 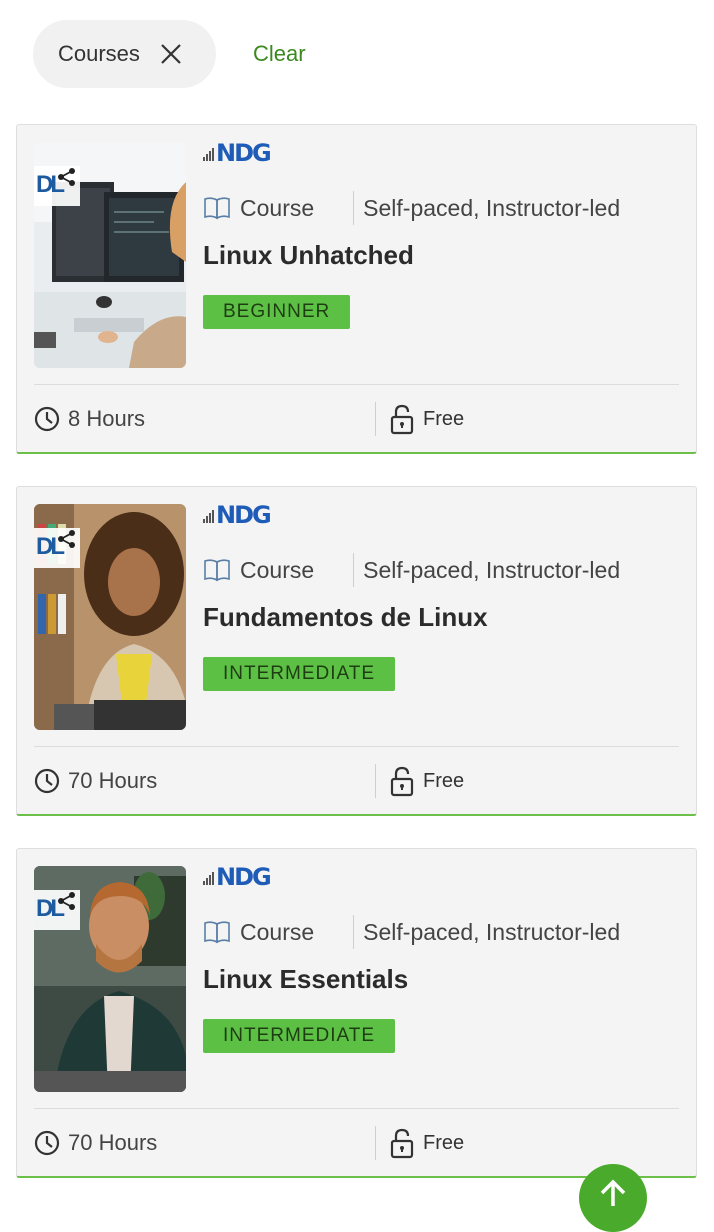 What do you see at coordinates (279, 54) in the screenshot?
I see `clear-filters-link: Clear` at bounding box center [279, 54].